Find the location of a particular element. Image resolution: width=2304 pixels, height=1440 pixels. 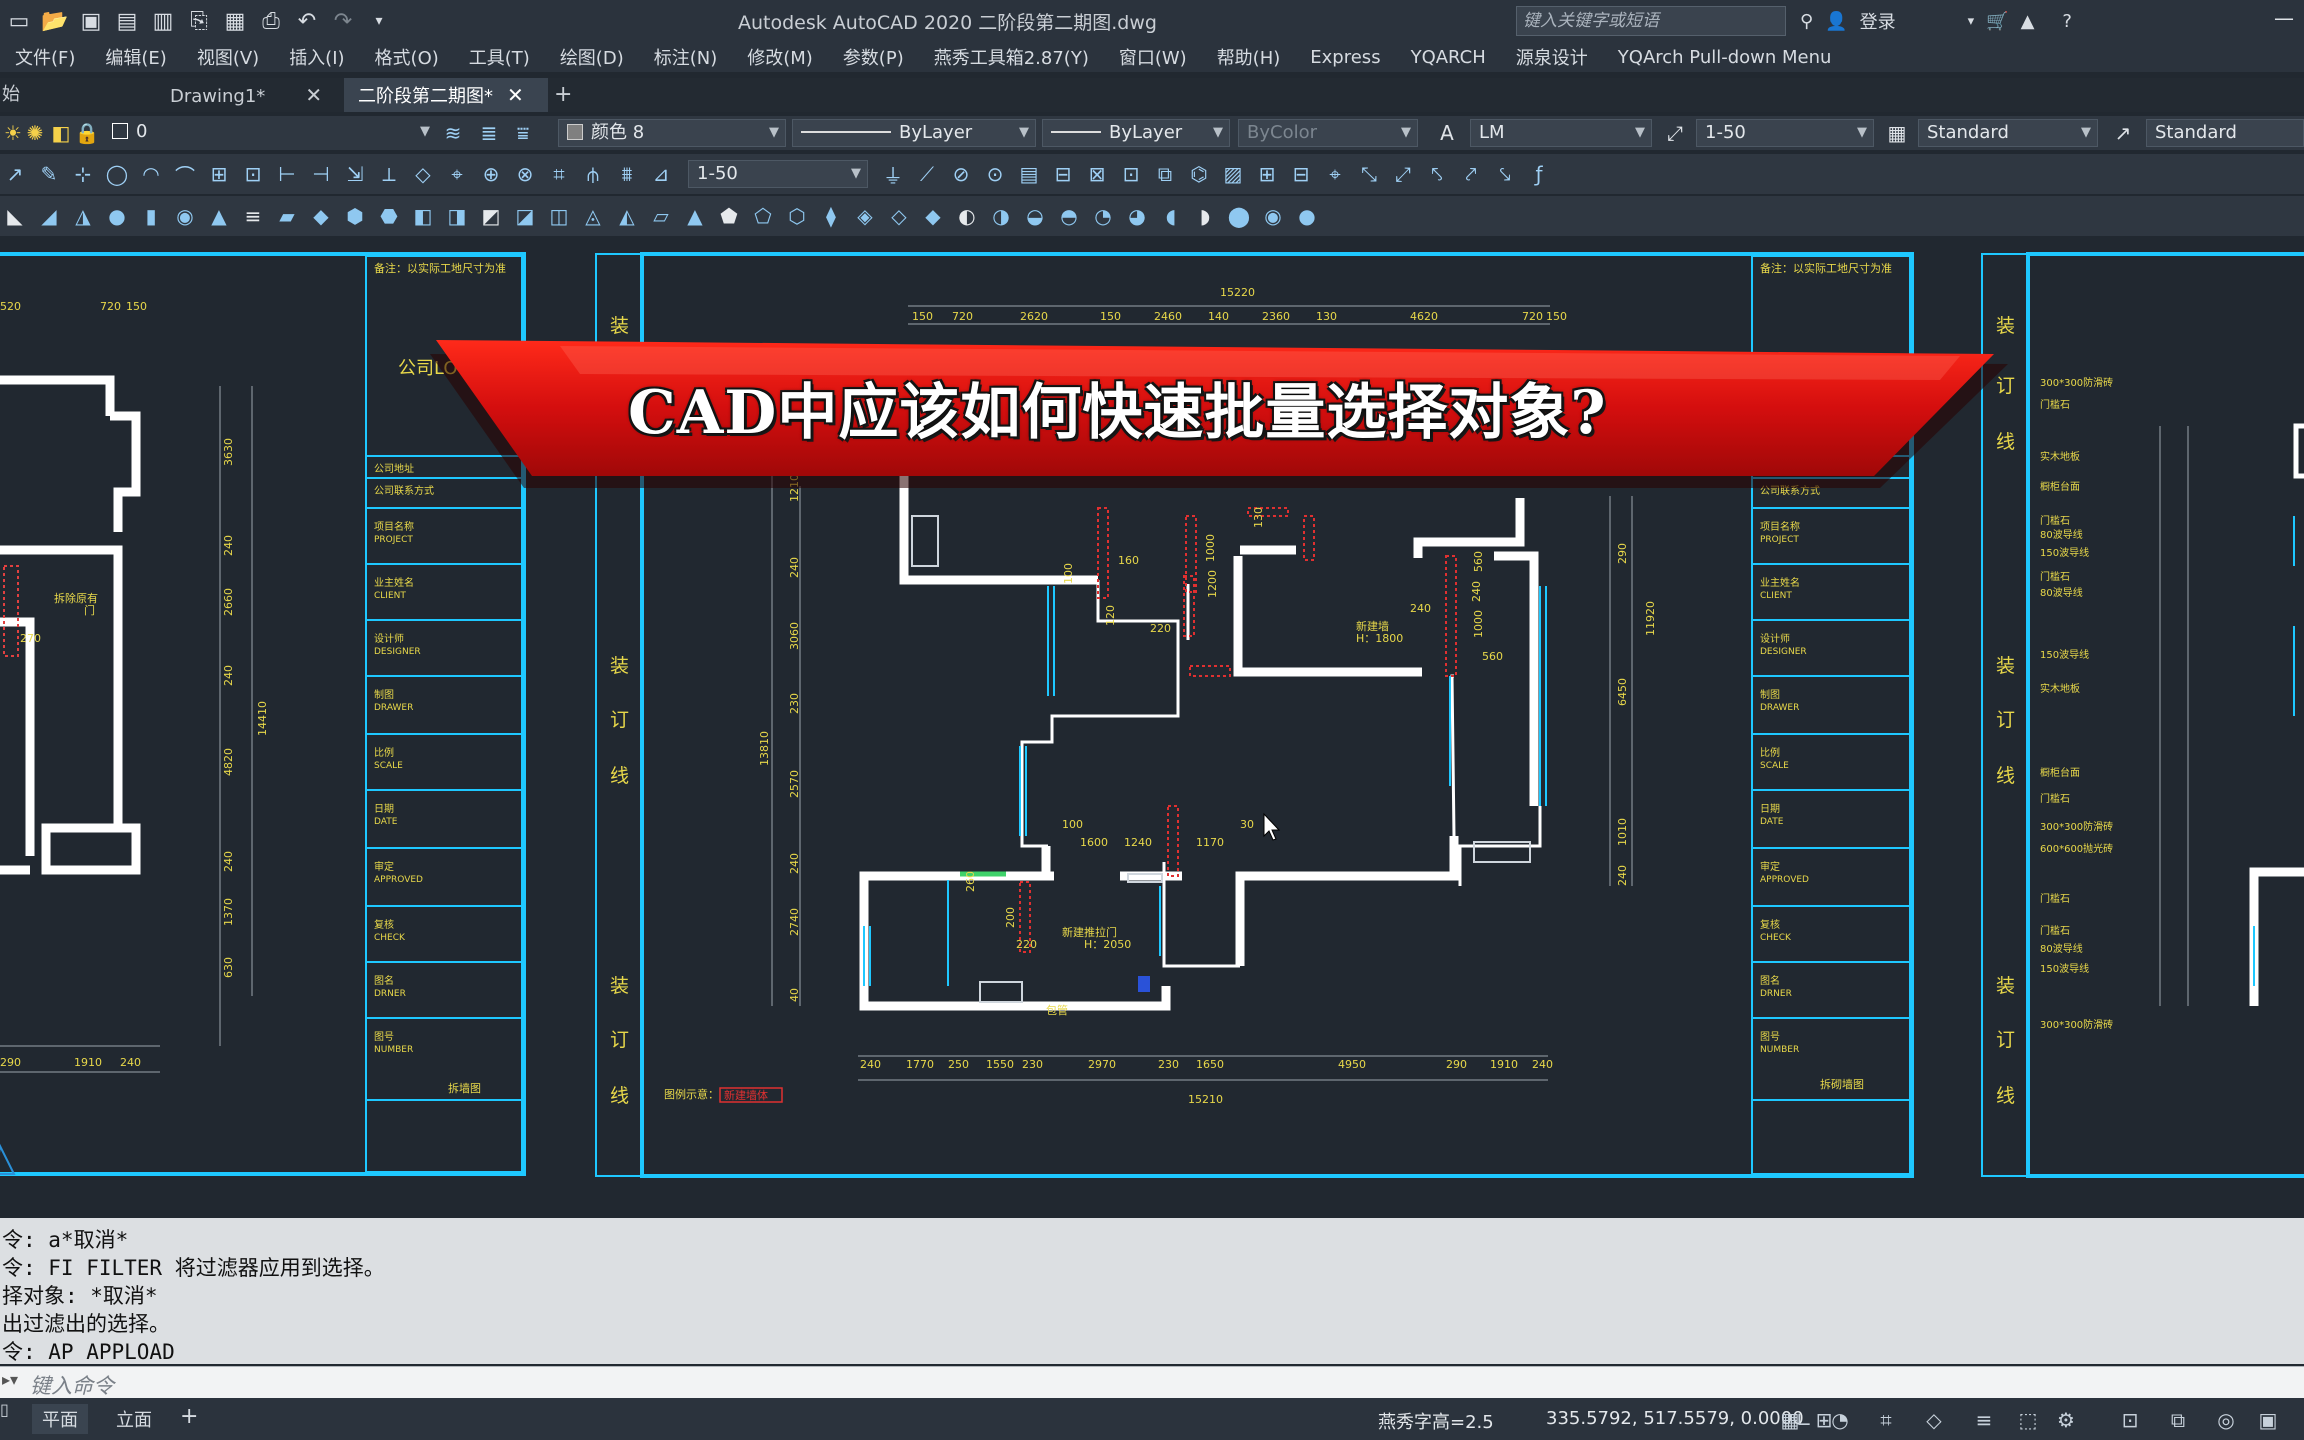

toolbar-tool-icon: ⤣ is located at coordinates (1437, 174).